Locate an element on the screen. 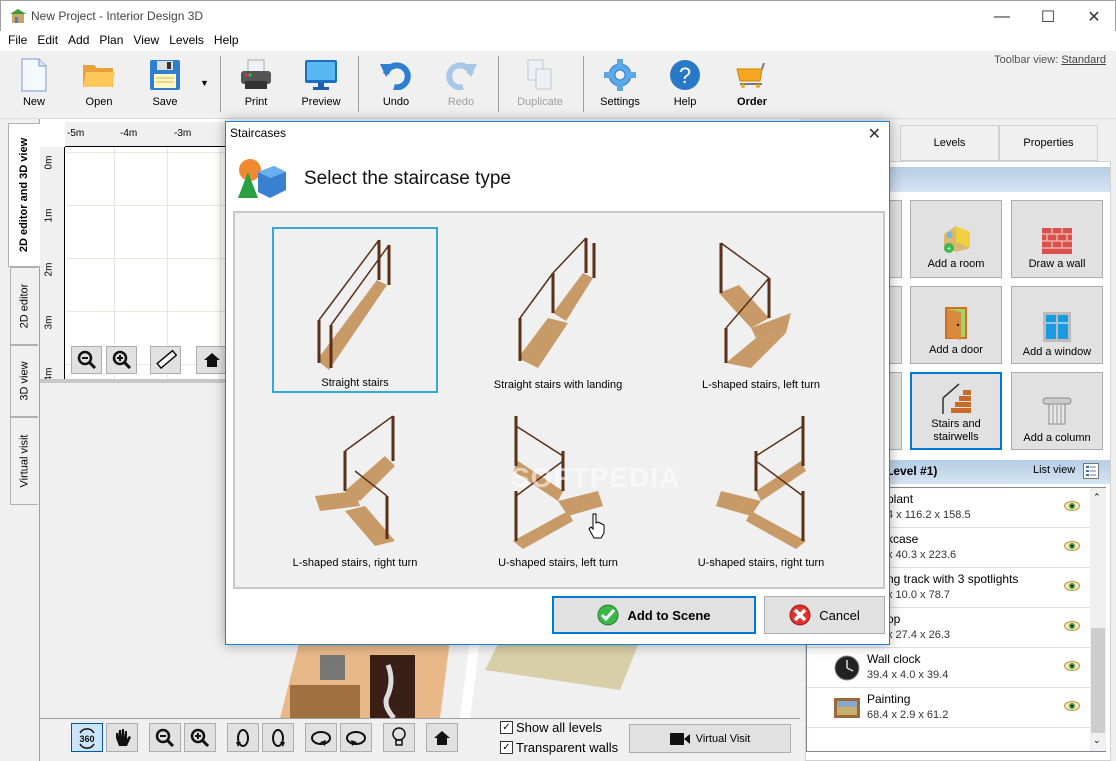  rotate-360-icon: 360 is located at coordinates (87, 738).